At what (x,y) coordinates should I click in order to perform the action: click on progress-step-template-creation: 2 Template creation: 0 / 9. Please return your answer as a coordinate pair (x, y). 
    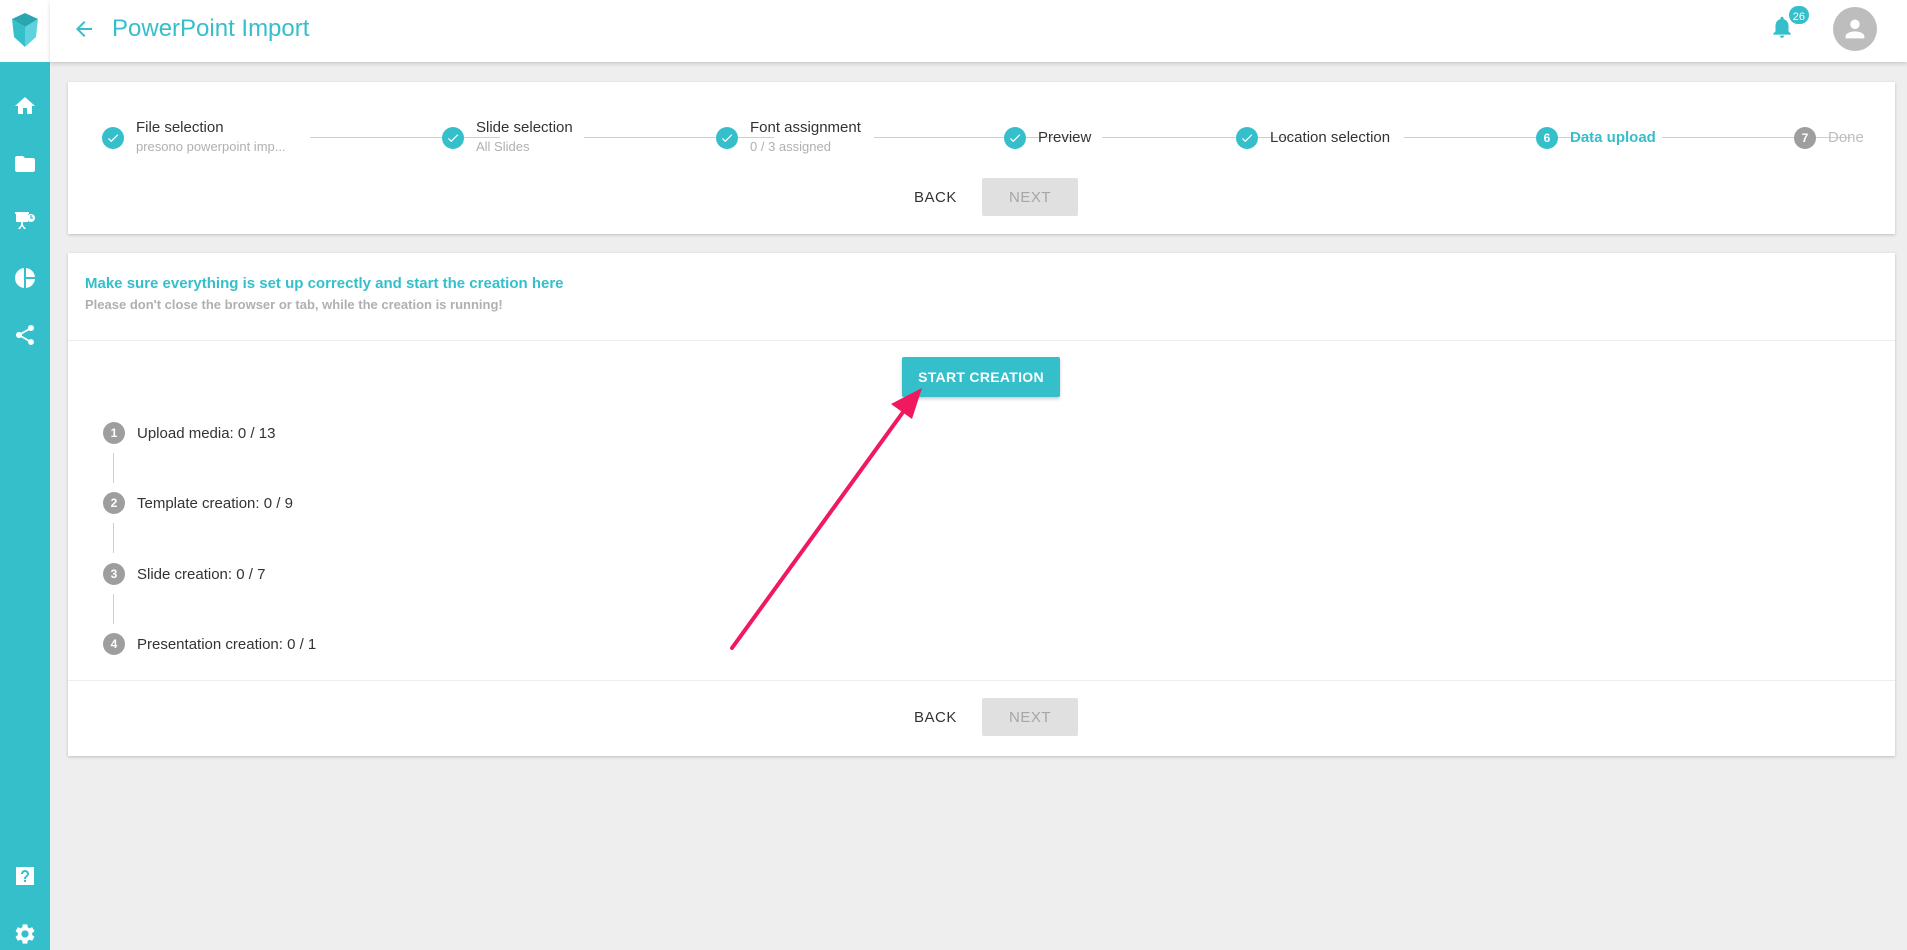
    Looking at the image, I should click on (198, 503).